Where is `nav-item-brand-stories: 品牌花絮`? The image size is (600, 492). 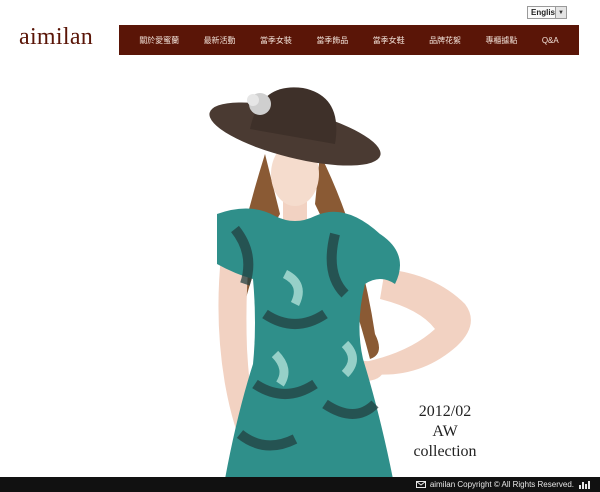 nav-item-brand-stories: 品牌花絮 is located at coordinates (445, 40).